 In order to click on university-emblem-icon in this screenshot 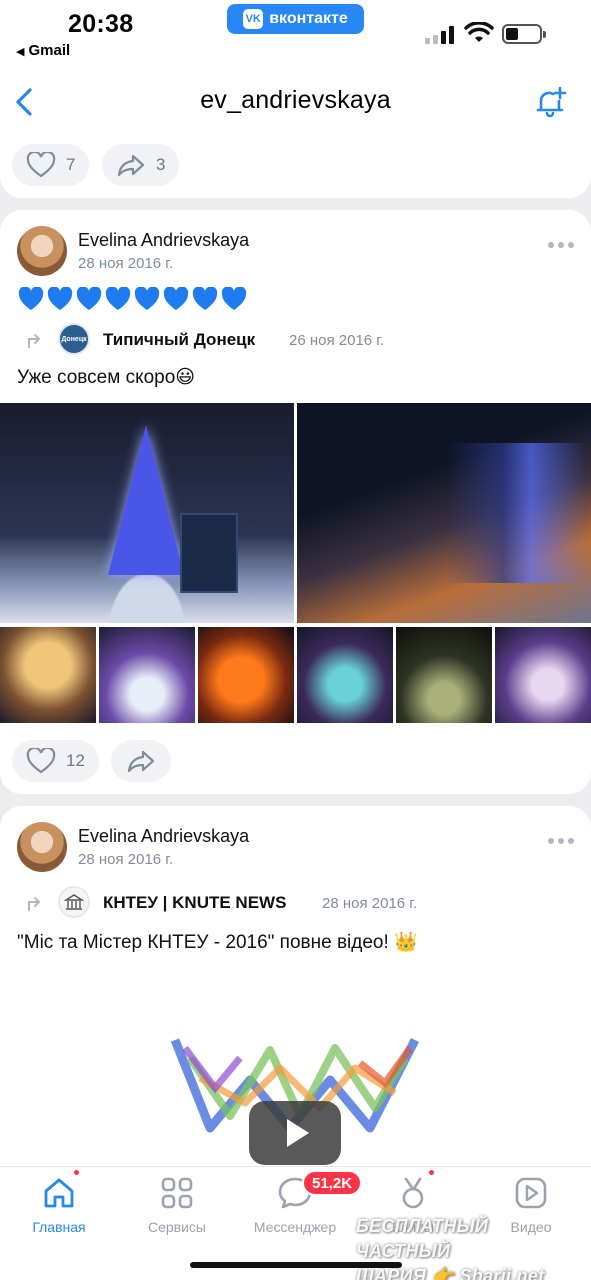, I will do `click(74, 902)`.